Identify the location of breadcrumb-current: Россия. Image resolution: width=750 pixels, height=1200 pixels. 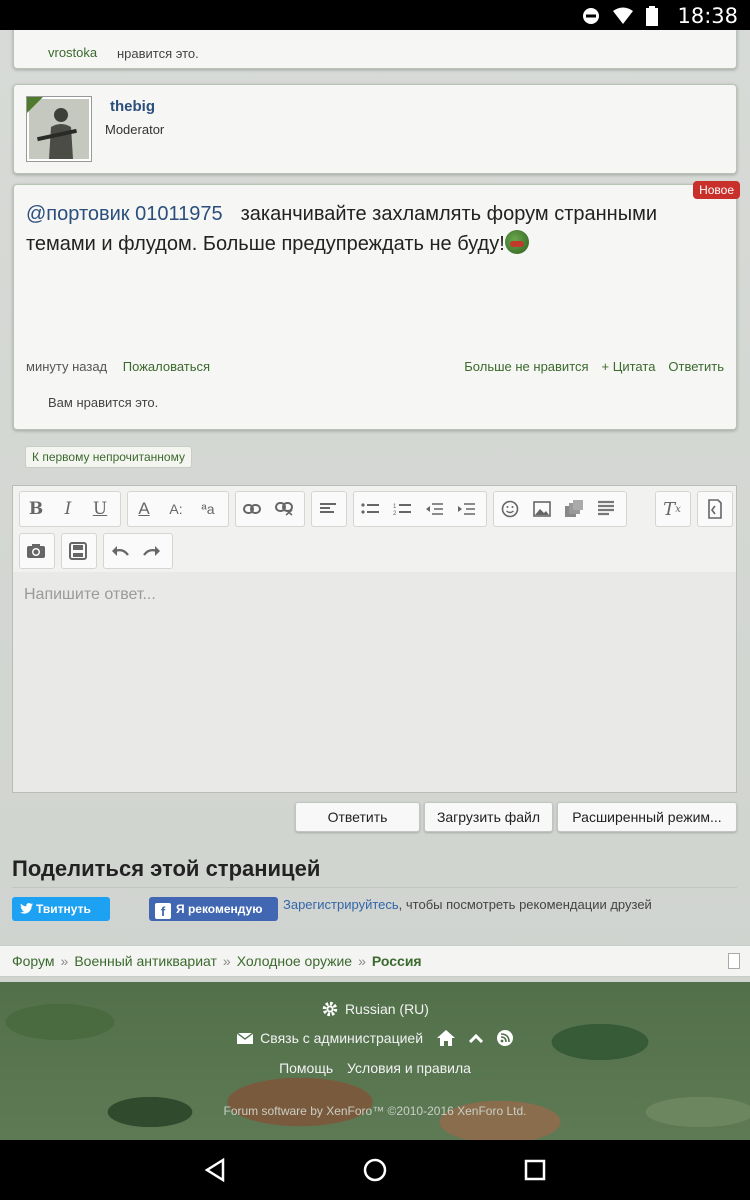
(397, 961).